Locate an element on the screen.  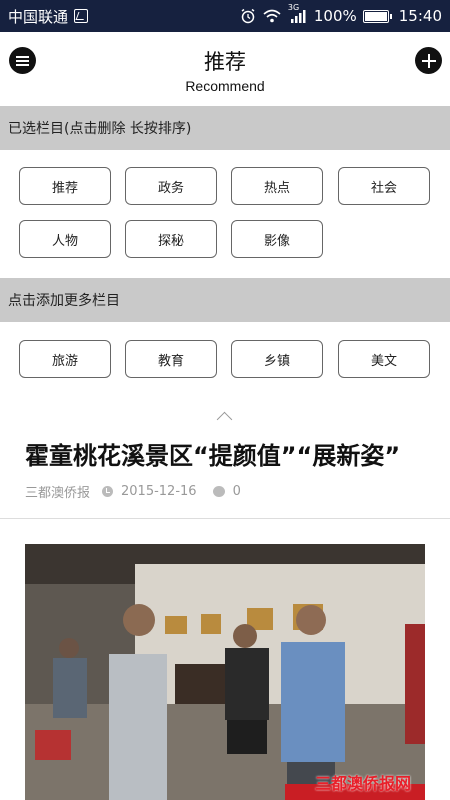
chip-available: 旅游 is located at coordinates (65, 359).